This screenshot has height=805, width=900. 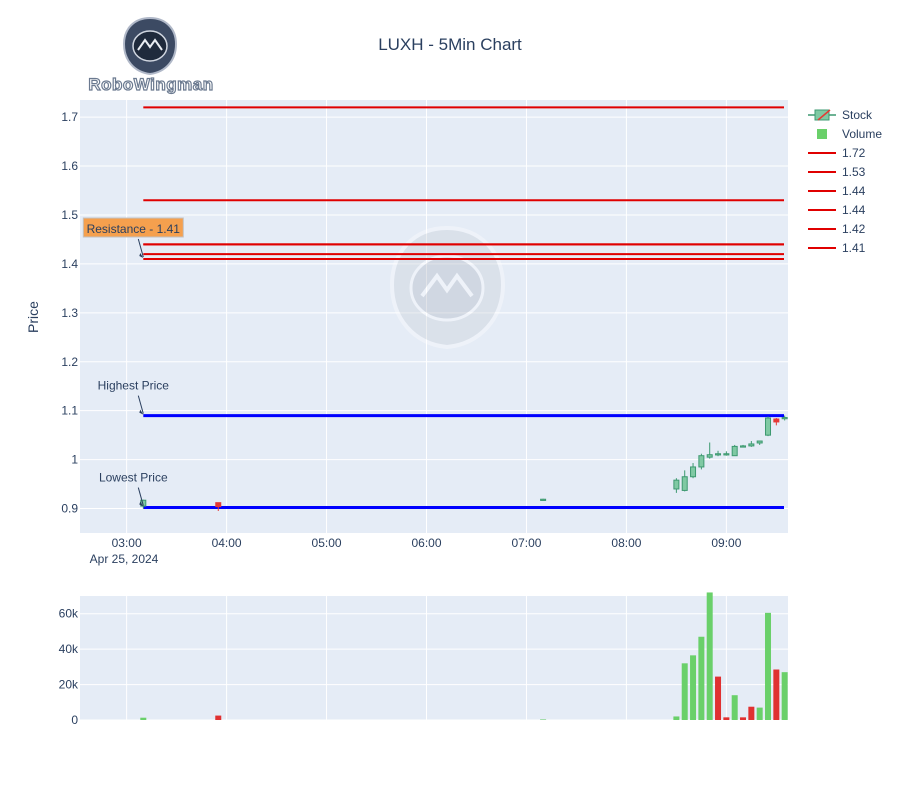 What do you see at coordinates (837, 153) in the screenshot?
I see `legend-item: 1.72` at bounding box center [837, 153].